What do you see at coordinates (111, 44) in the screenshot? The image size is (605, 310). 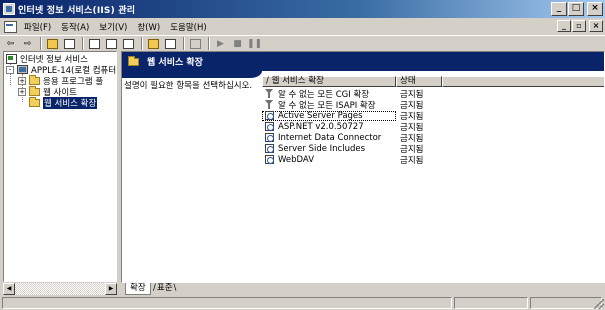 I see `refresh-icon` at bounding box center [111, 44].